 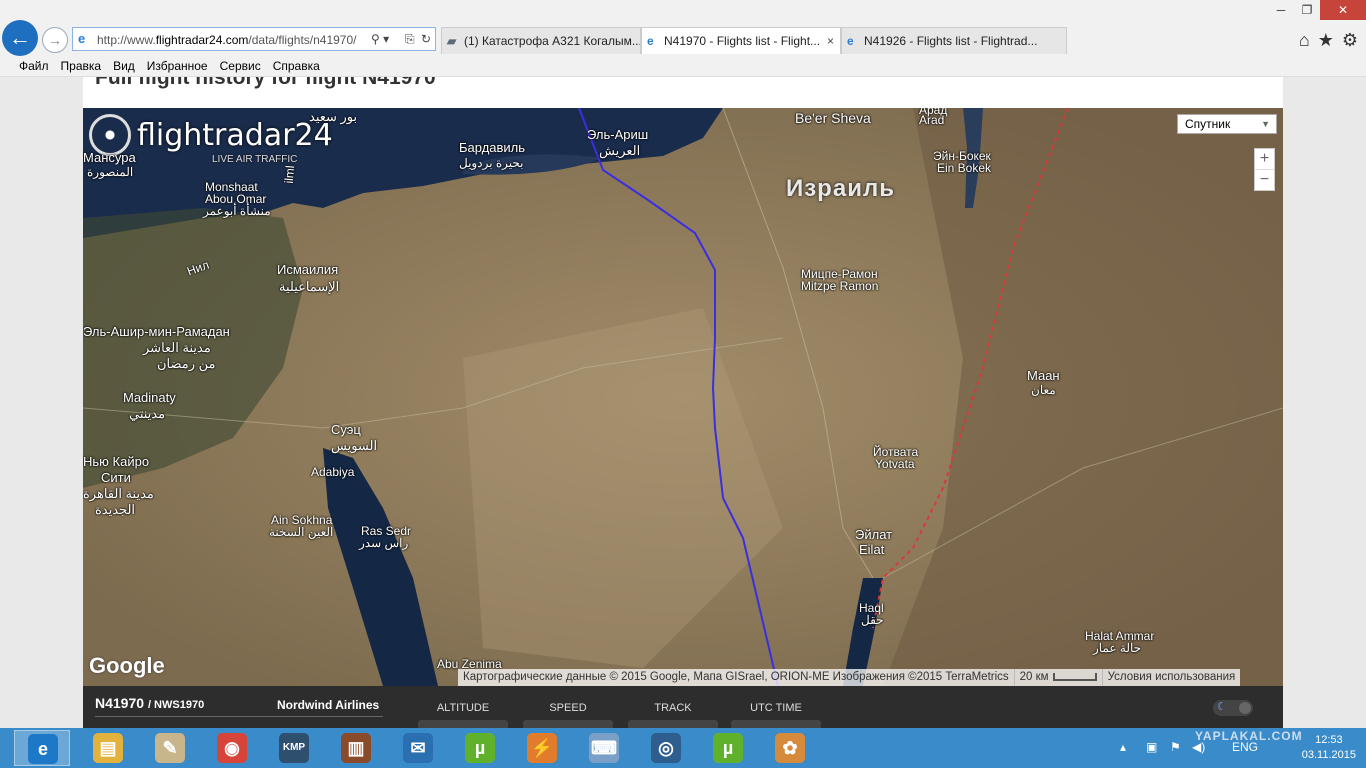 I want to click on zoom-in-button: +, so click(x=1264, y=159).